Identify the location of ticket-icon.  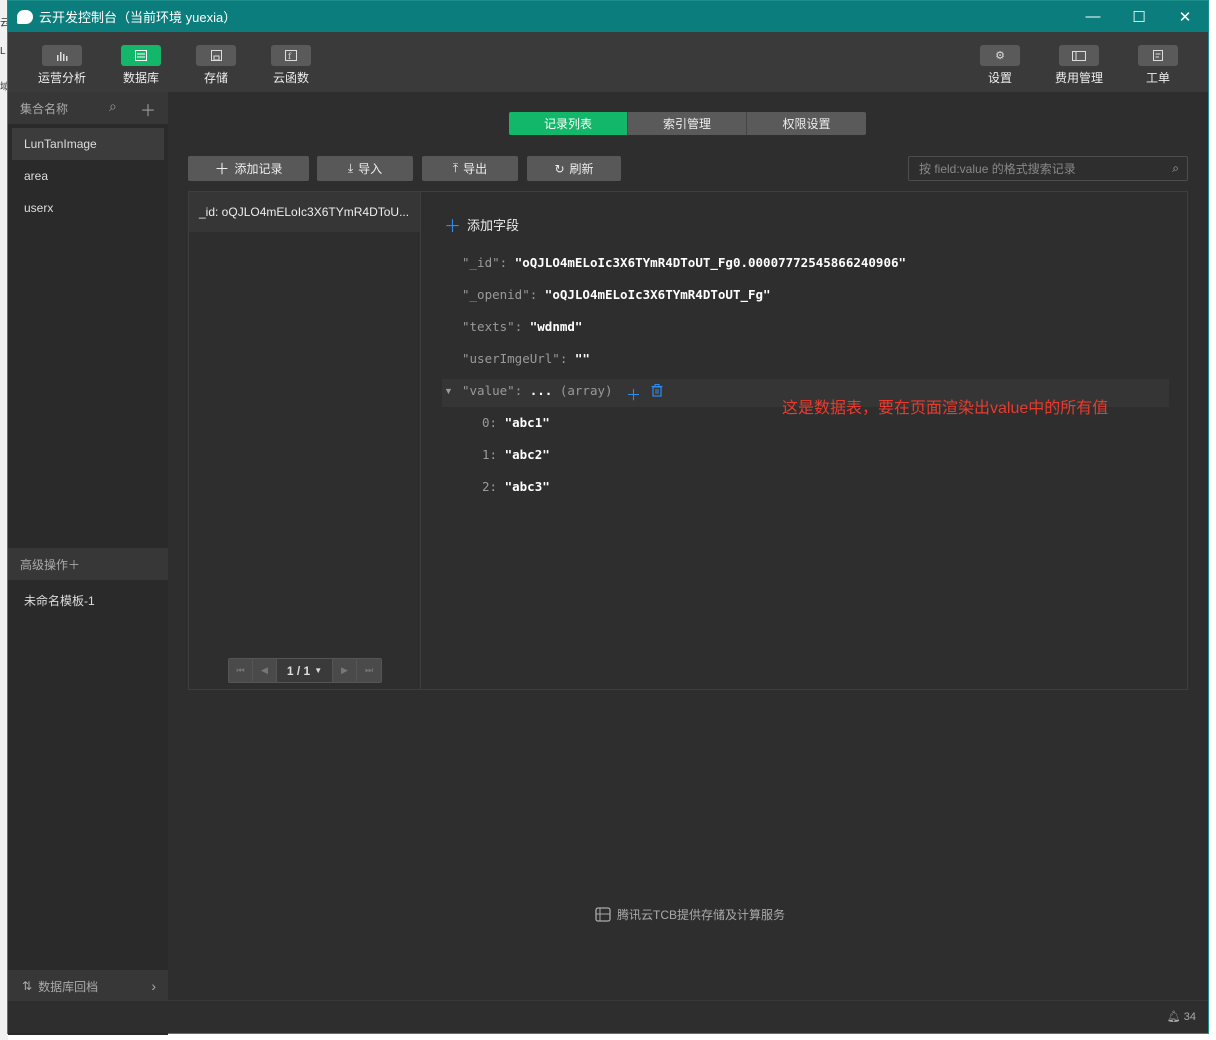
(1158, 55).